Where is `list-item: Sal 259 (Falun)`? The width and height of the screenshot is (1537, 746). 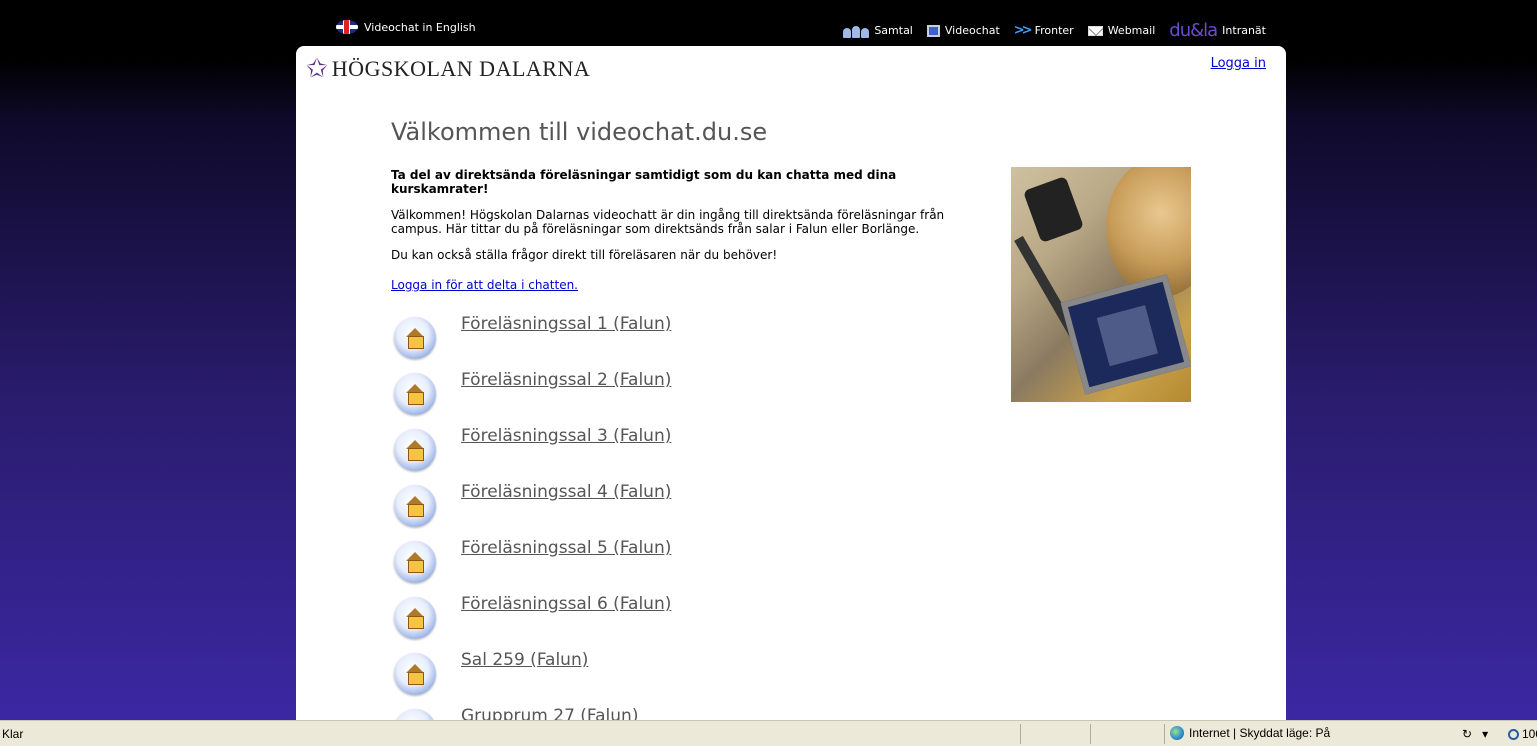 list-item: Sal 259 (Falun) is located at coordinates (532, 678).